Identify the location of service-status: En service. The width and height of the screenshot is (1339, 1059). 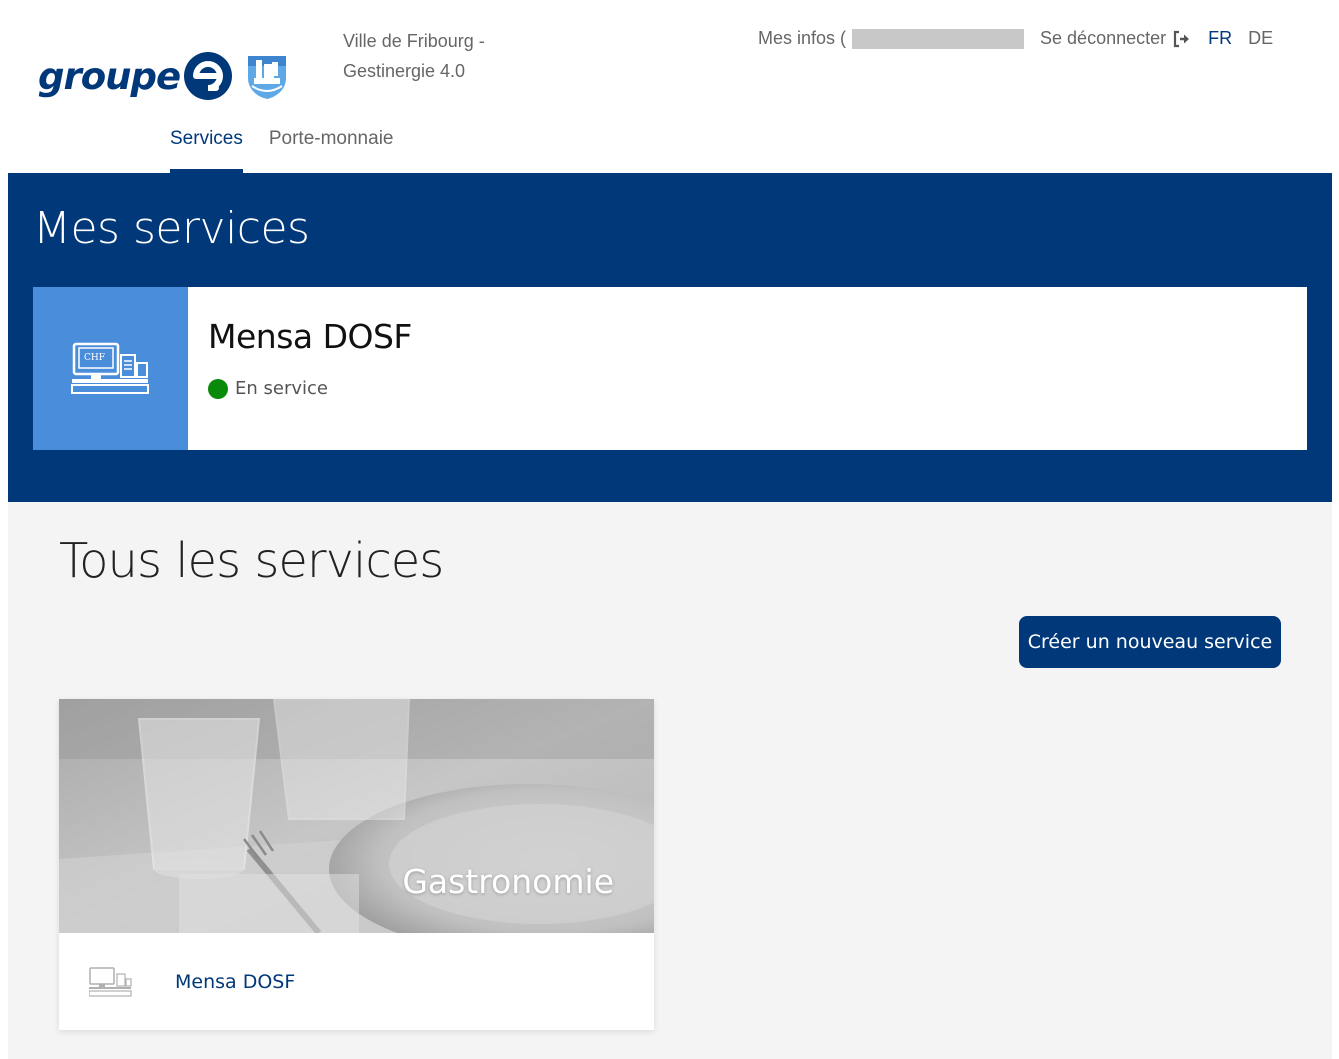
(310, 388).